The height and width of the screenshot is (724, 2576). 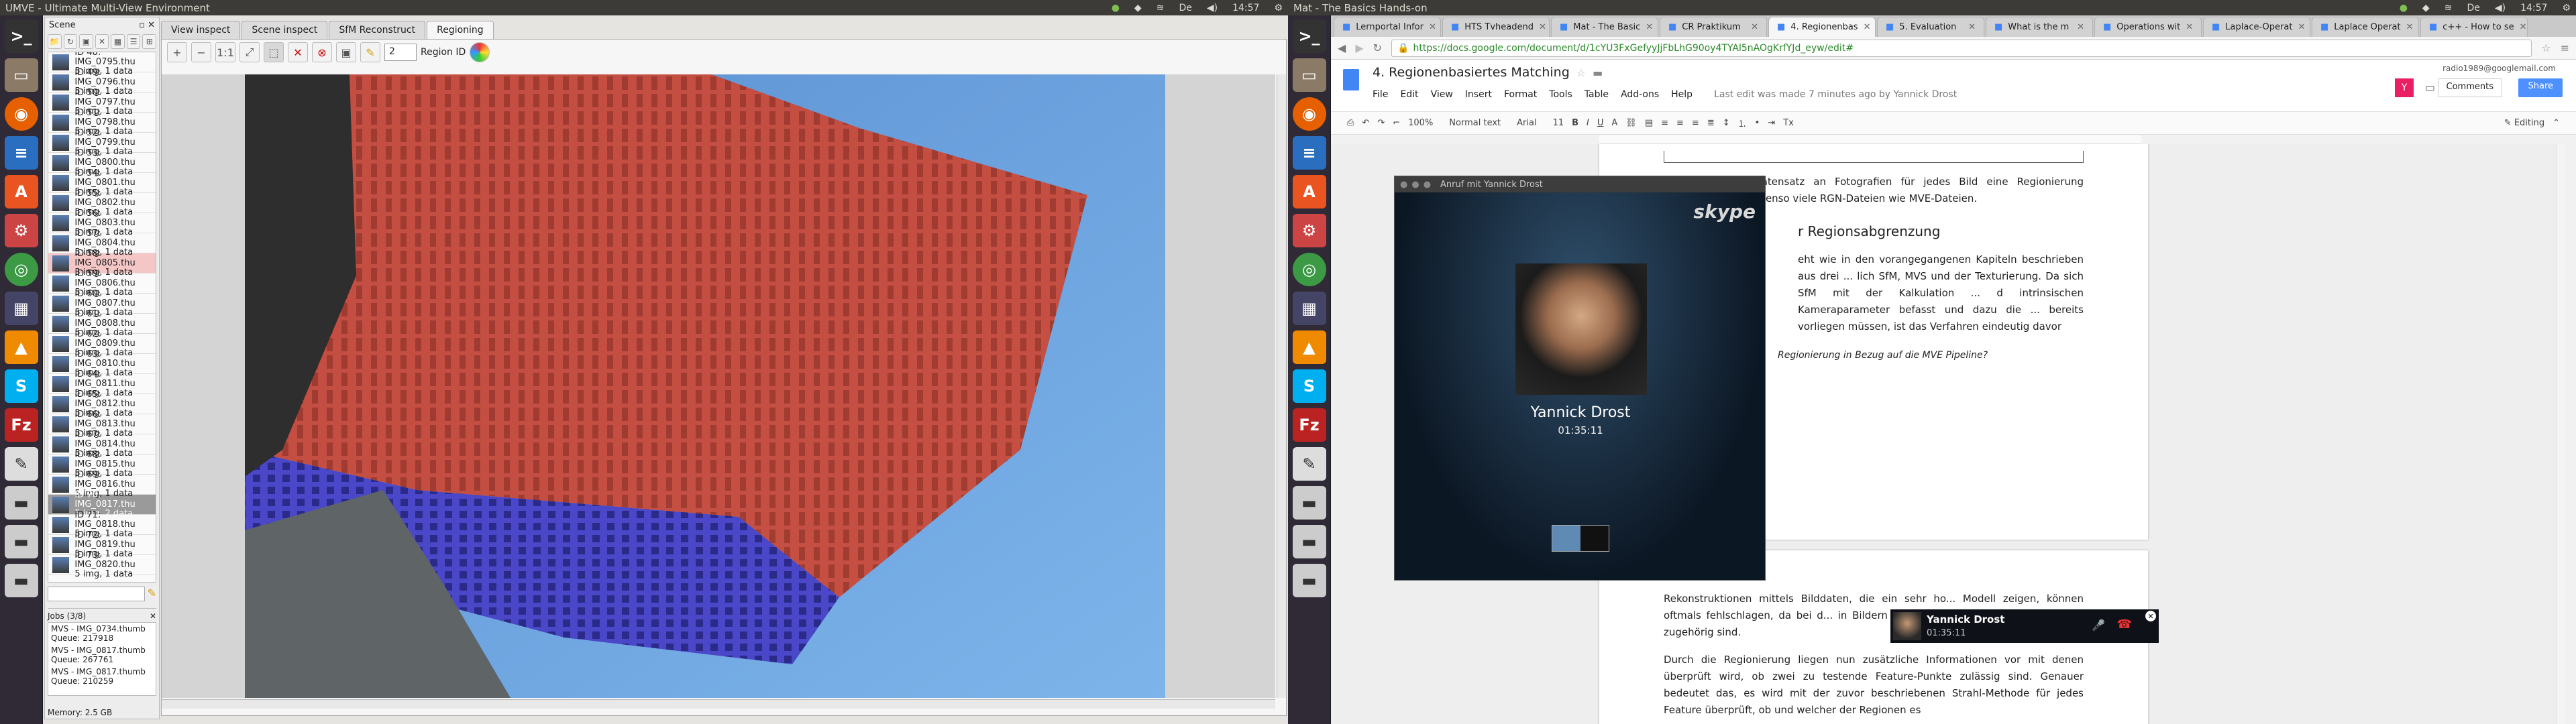 What do you see at coordinates (2499, 68) in the screenshot?
I see `user-email: radio1989@googlemail.com` at bounding box center [2499, 68].